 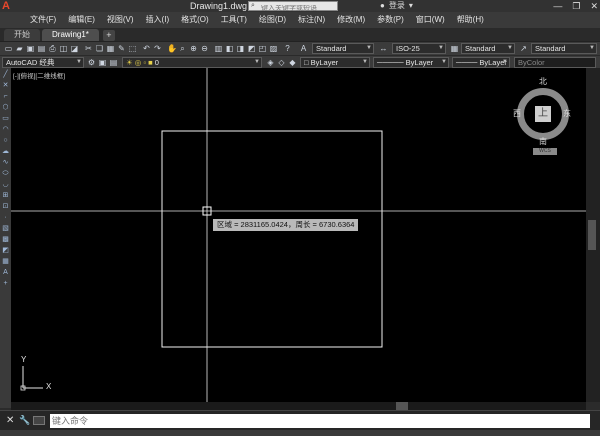 I want to click on zoom-window-icon: ⊕, so click(x=193, y=48).